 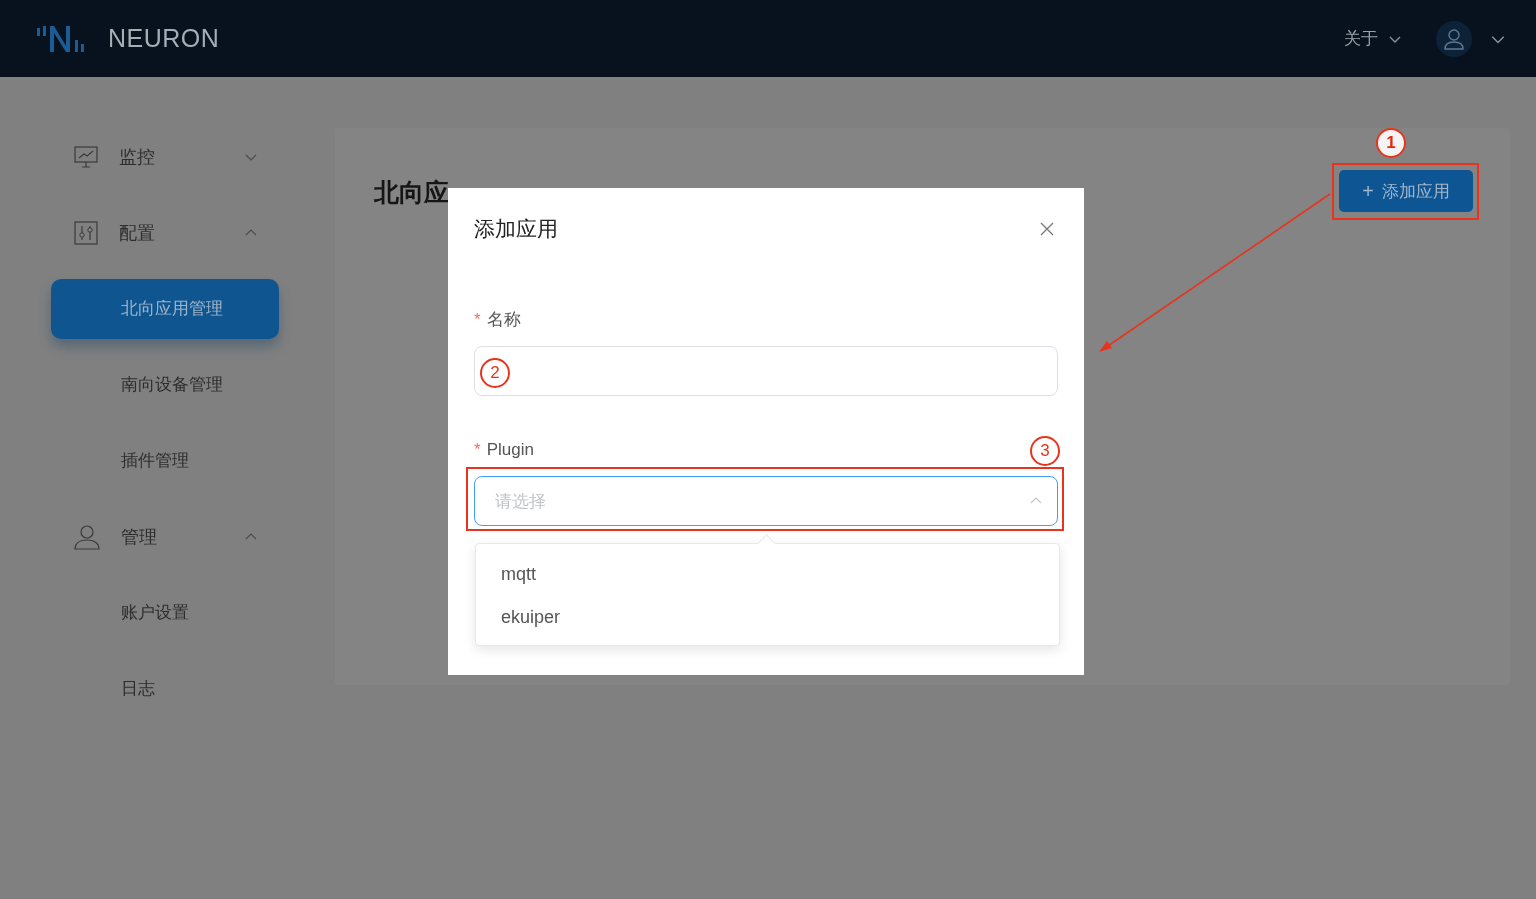 What do you see at coordinates (165, 689) in the screenshot?
I see `sidebar-item: 日志` at bounding box center [165, 689].